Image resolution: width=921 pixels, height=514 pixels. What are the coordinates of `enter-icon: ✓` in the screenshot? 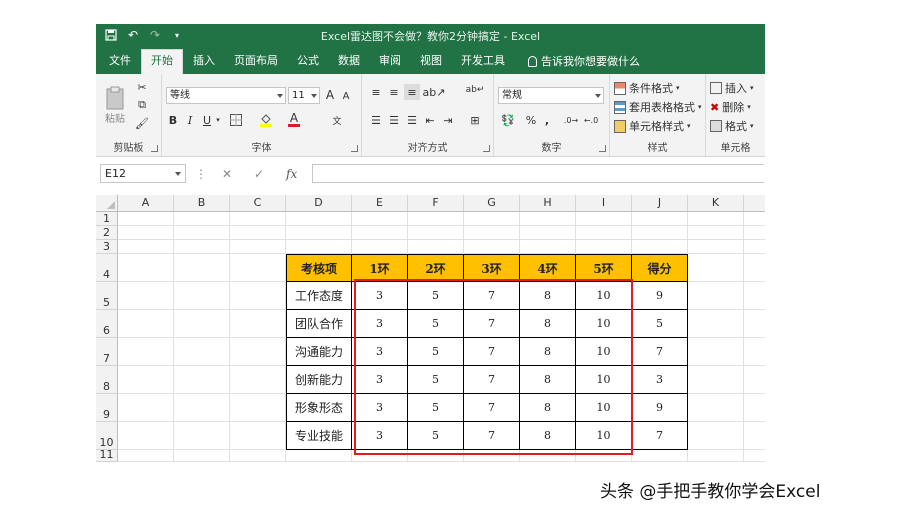 It's located at (259, 173).